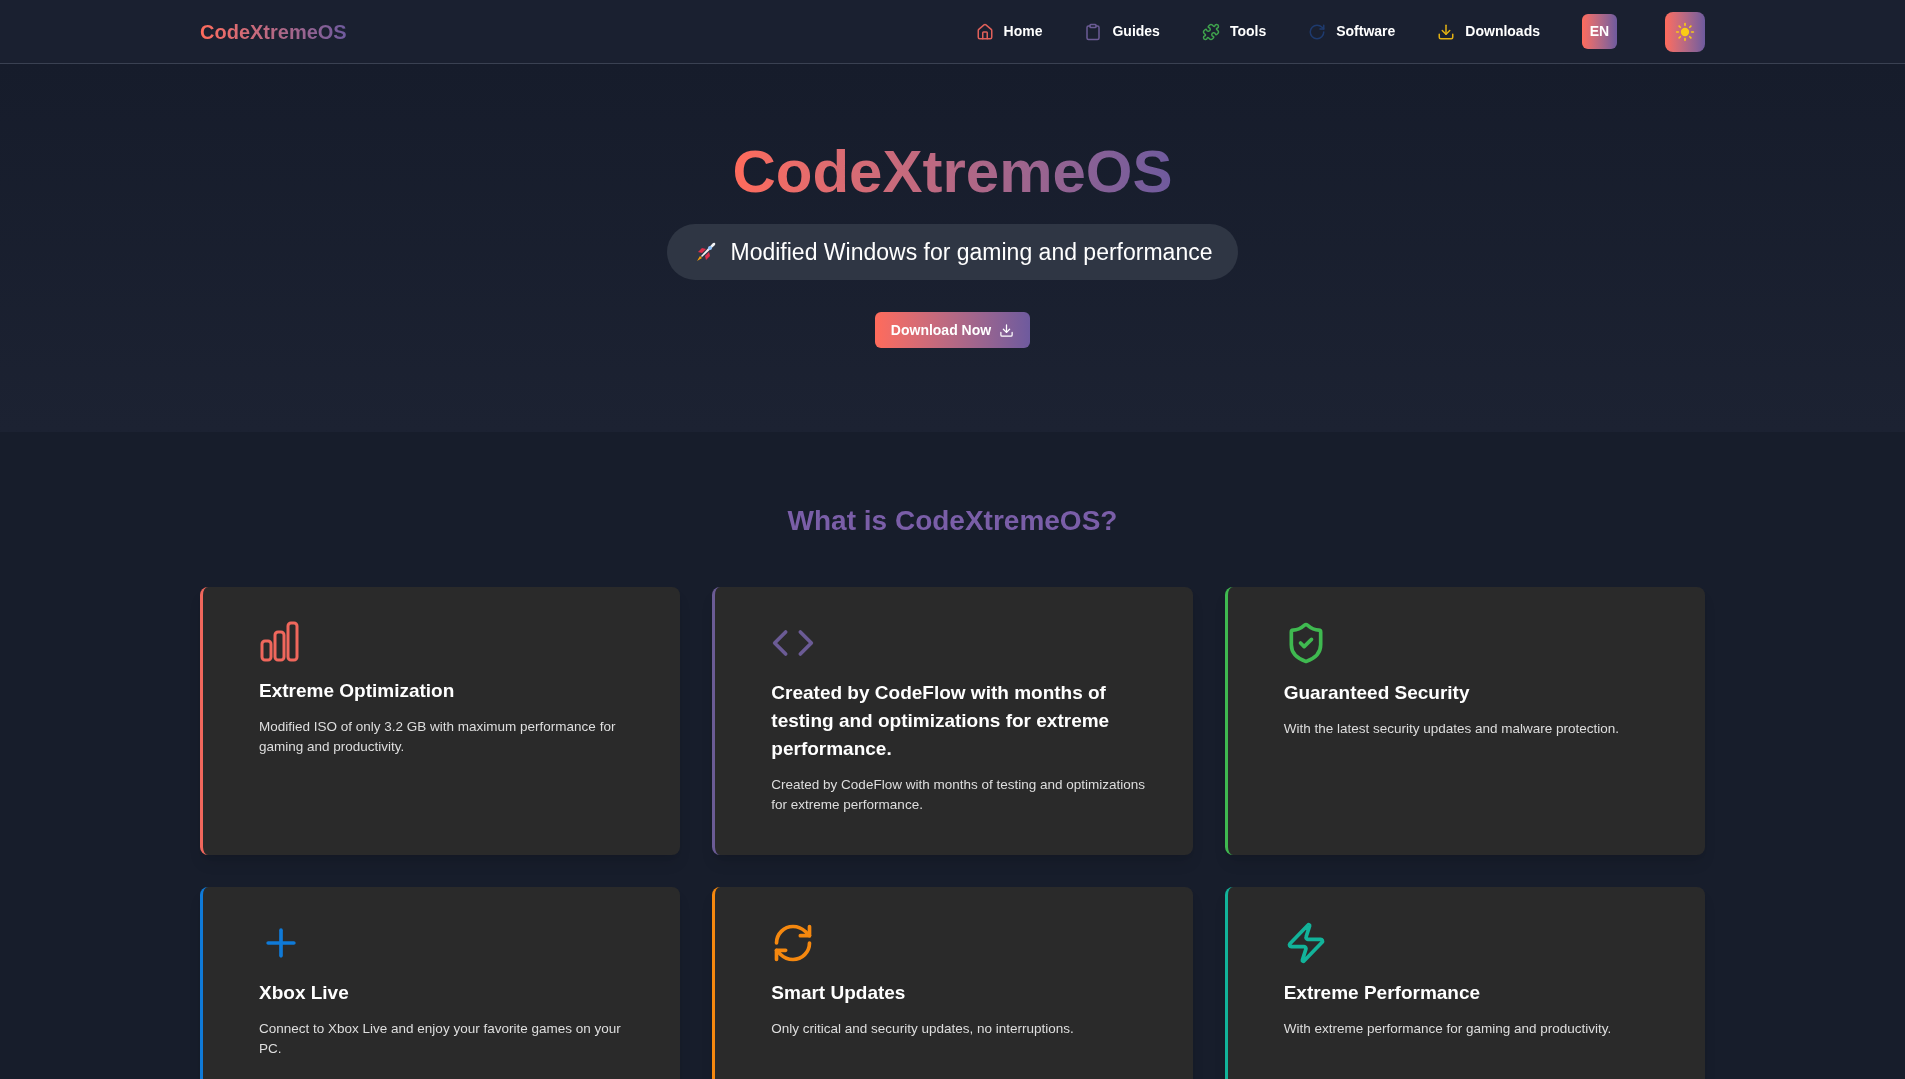  Describe the element at coordinates (839, 993) in the screenshot. I see `card-title: Smart Updates` at that location.